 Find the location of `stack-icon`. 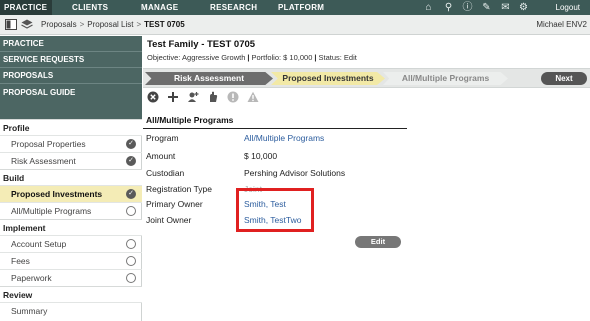

stack-icon is located at coordinates (27, 24).